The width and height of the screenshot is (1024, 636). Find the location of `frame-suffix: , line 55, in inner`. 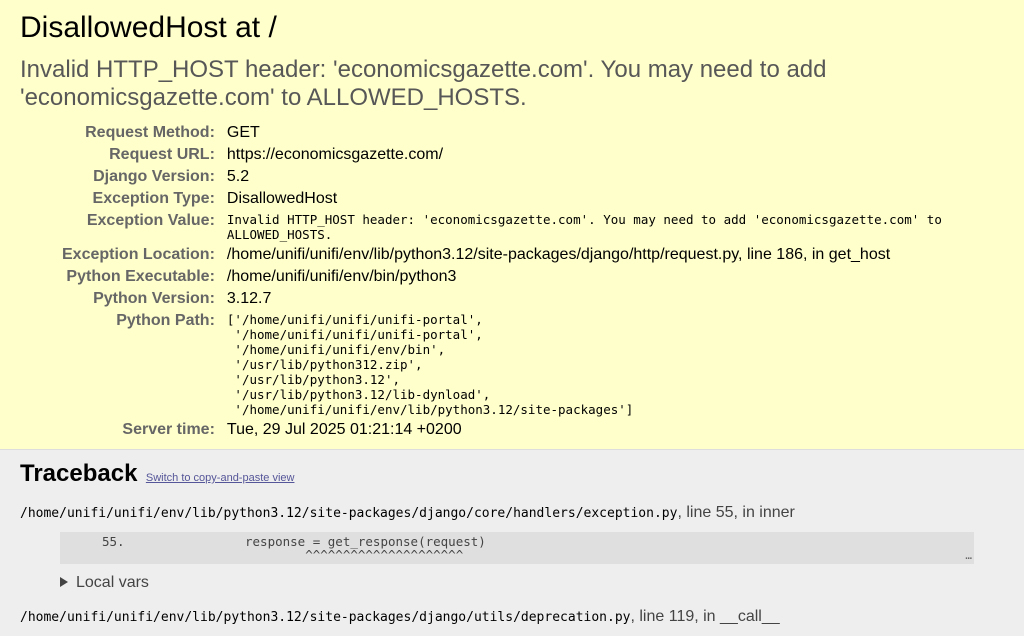

frame-suffix: , line 55, in inner is located at coordinates (736, 512).